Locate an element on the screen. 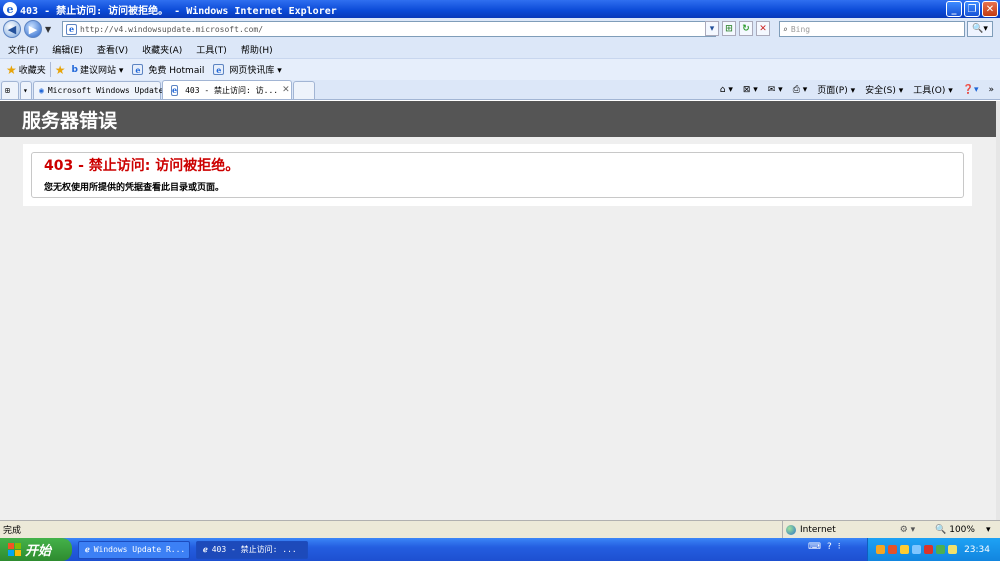  compatibility-view-icon: ⊞ is located at coordinates (729, 28).